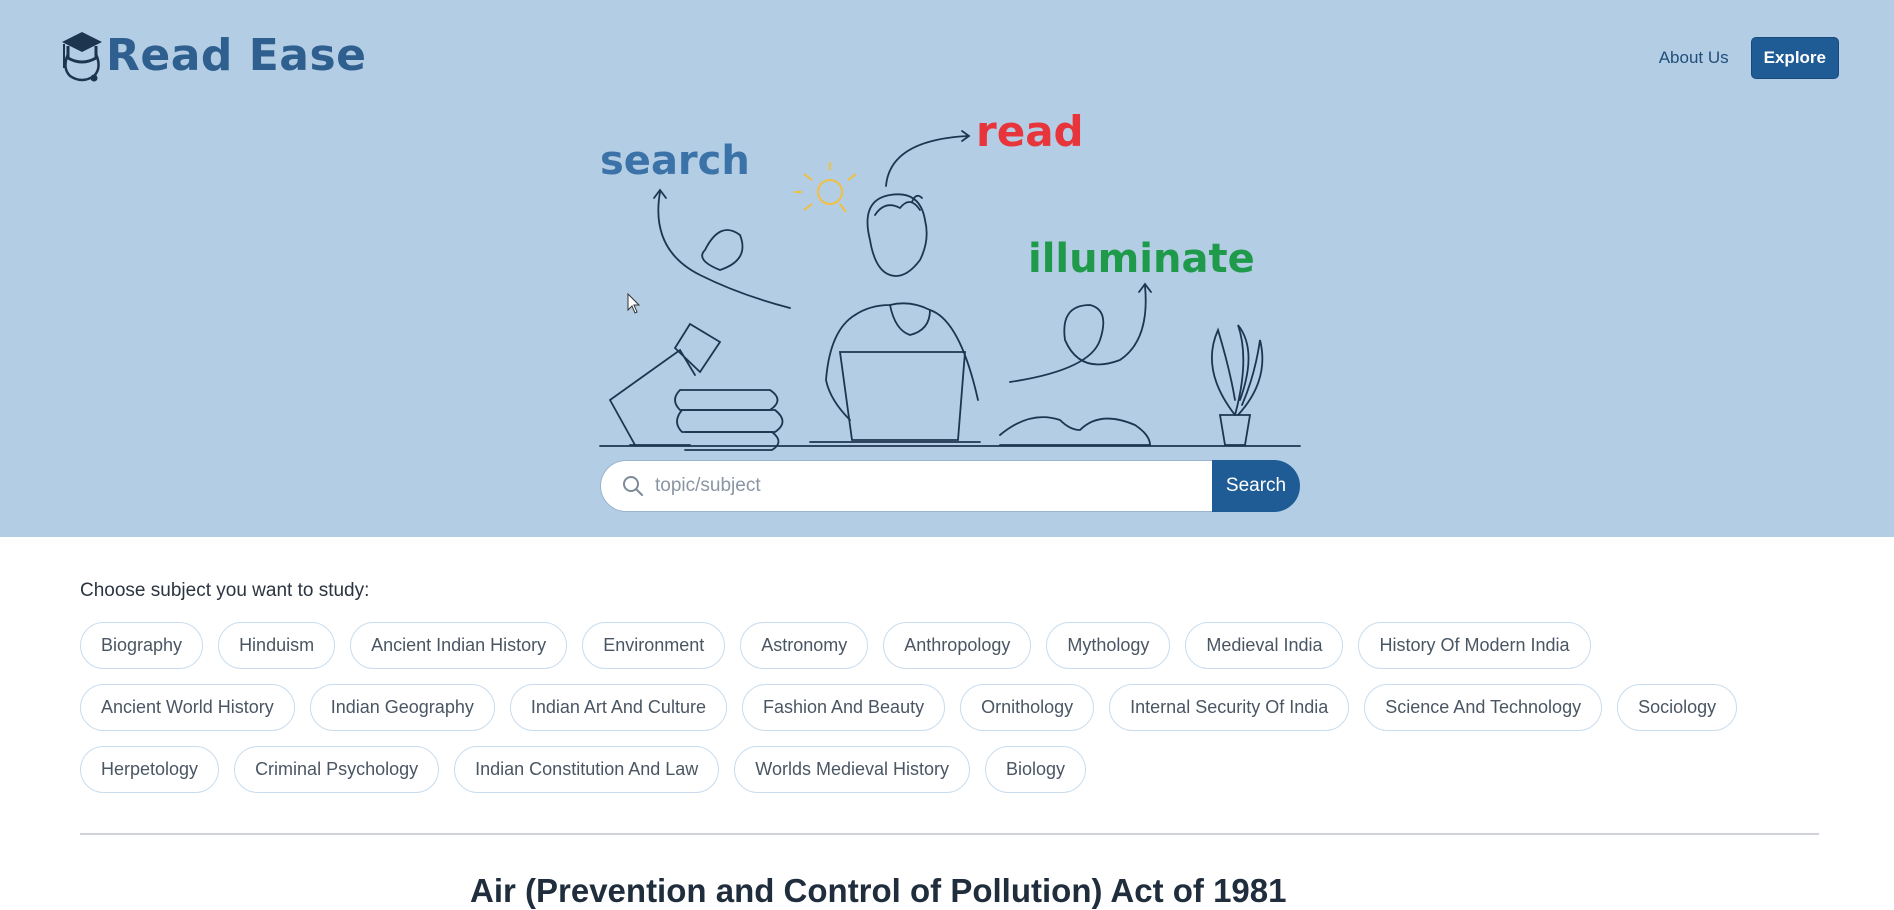  I want to click on about-us-link: About Us, so click(1694, 58).